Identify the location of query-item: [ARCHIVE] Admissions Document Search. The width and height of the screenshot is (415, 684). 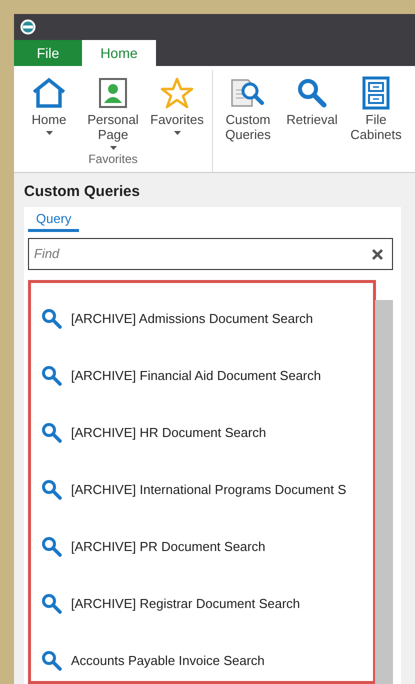
(207, 319).